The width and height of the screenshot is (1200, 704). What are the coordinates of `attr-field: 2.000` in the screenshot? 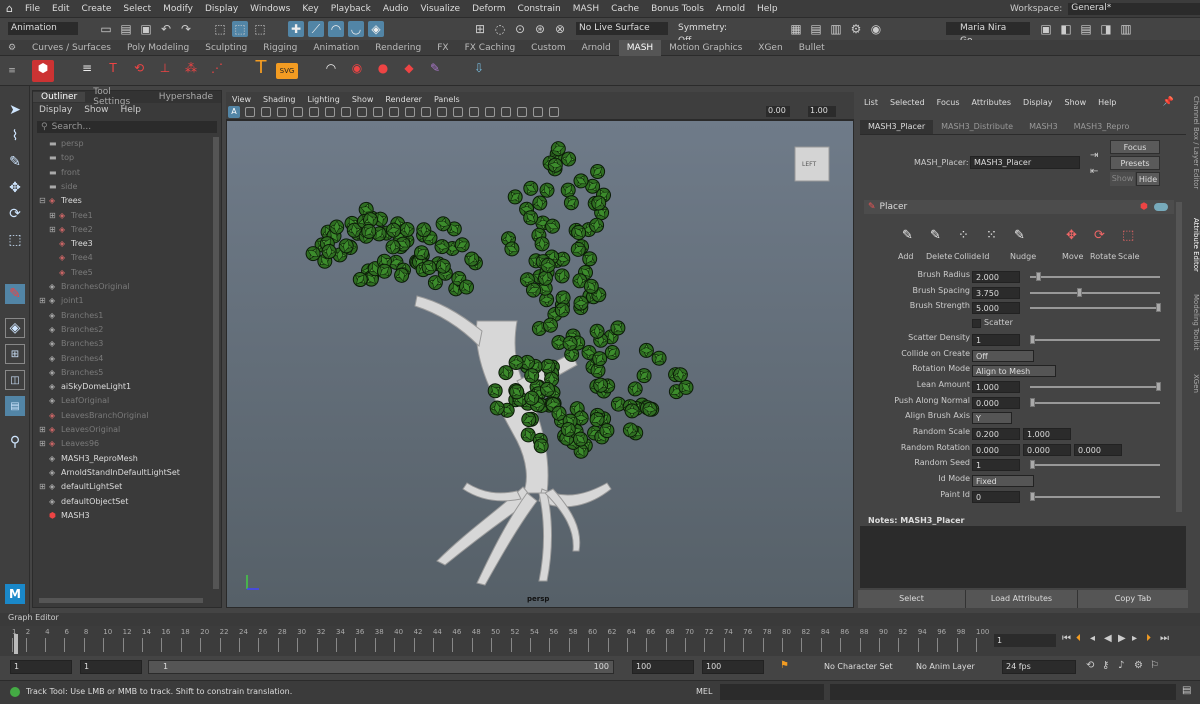 It's located at (996, 277).